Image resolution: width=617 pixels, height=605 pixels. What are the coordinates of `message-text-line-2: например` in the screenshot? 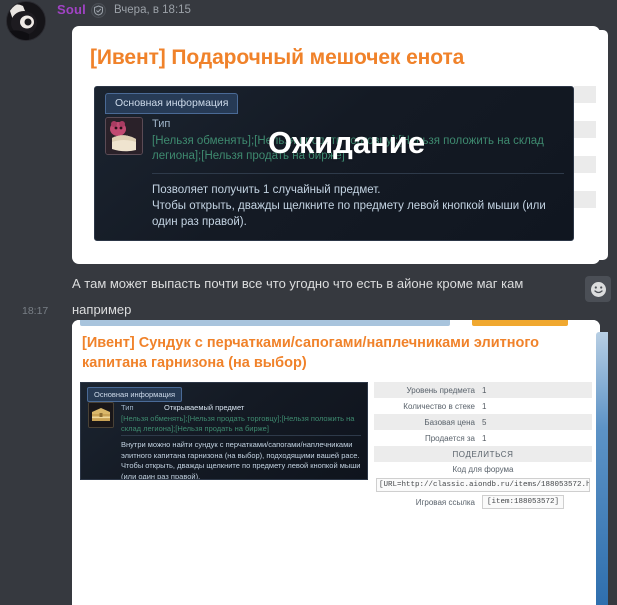 It's located at (102, 309).